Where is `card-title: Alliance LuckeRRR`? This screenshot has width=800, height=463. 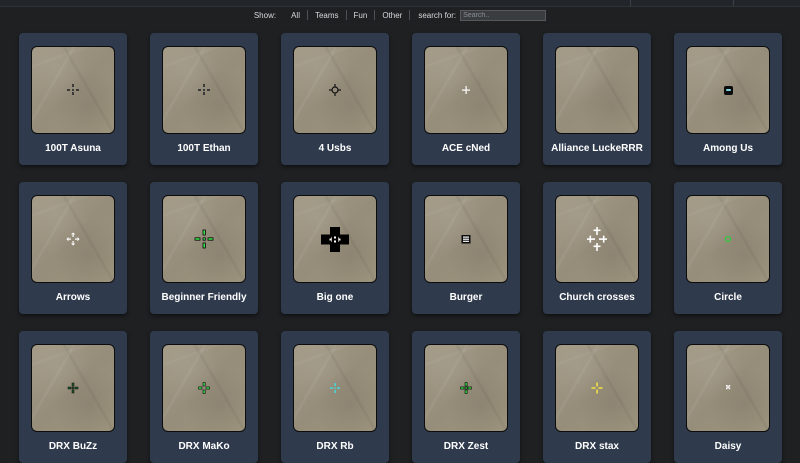 card-title: Alliance LuckeRRR is located at coordinates (597, 148).